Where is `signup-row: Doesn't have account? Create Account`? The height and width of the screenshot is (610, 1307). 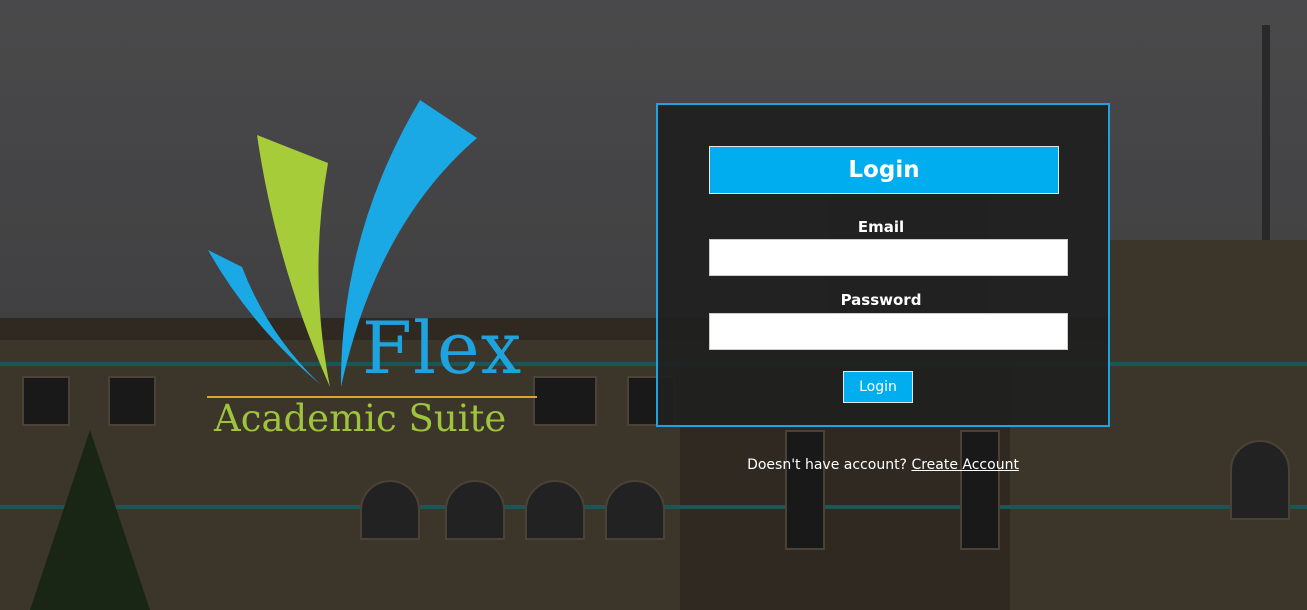
signup-row: Doesn't have account? Create Account is located at coordinates (883, 465).